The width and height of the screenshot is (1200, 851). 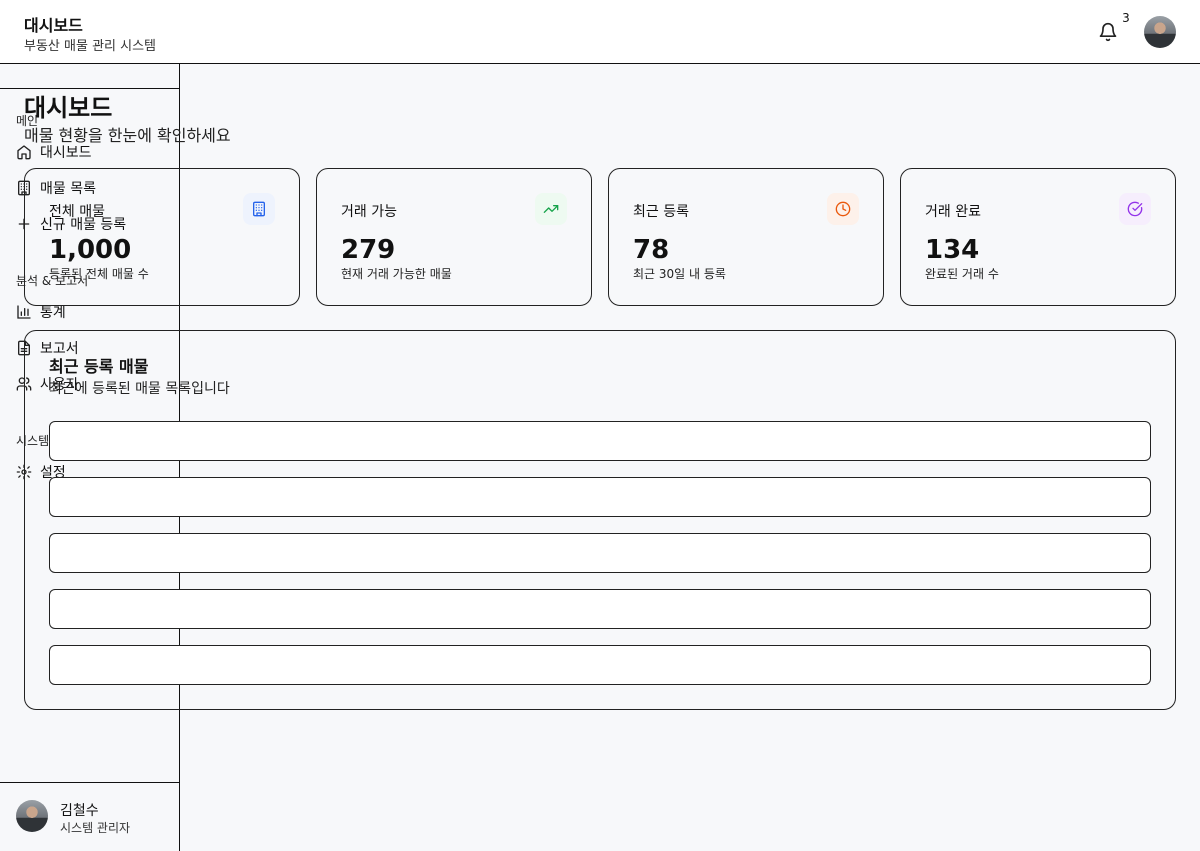 What do you see at coordinates (962, 274) in the screenshot?
I see `stat-desc: 완료된 거래 수` at bounding box center [962, 274].